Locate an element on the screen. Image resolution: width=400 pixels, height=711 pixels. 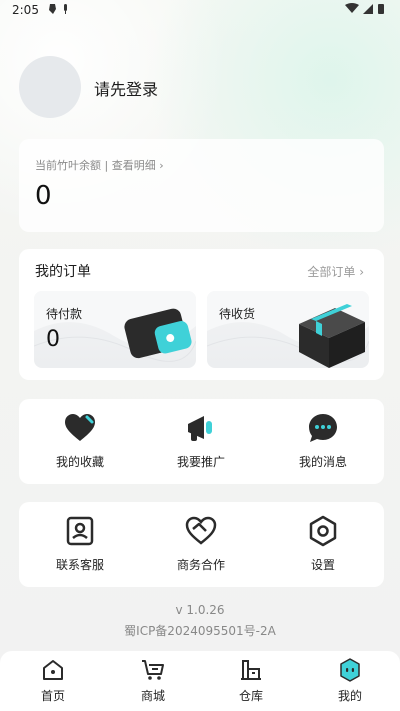
signal-battery-icon is located at coordinates (364, 8).